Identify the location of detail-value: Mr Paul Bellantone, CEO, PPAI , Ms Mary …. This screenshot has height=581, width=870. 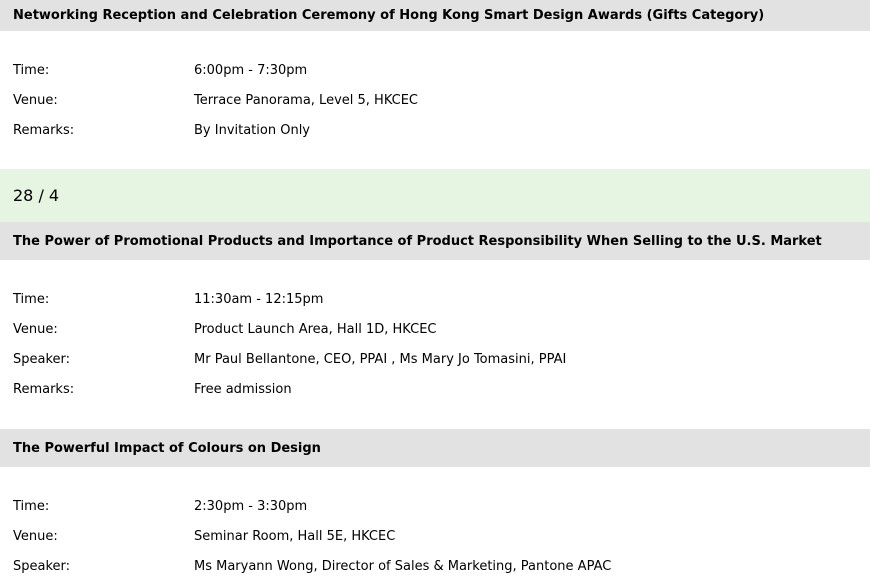
(380, 359).